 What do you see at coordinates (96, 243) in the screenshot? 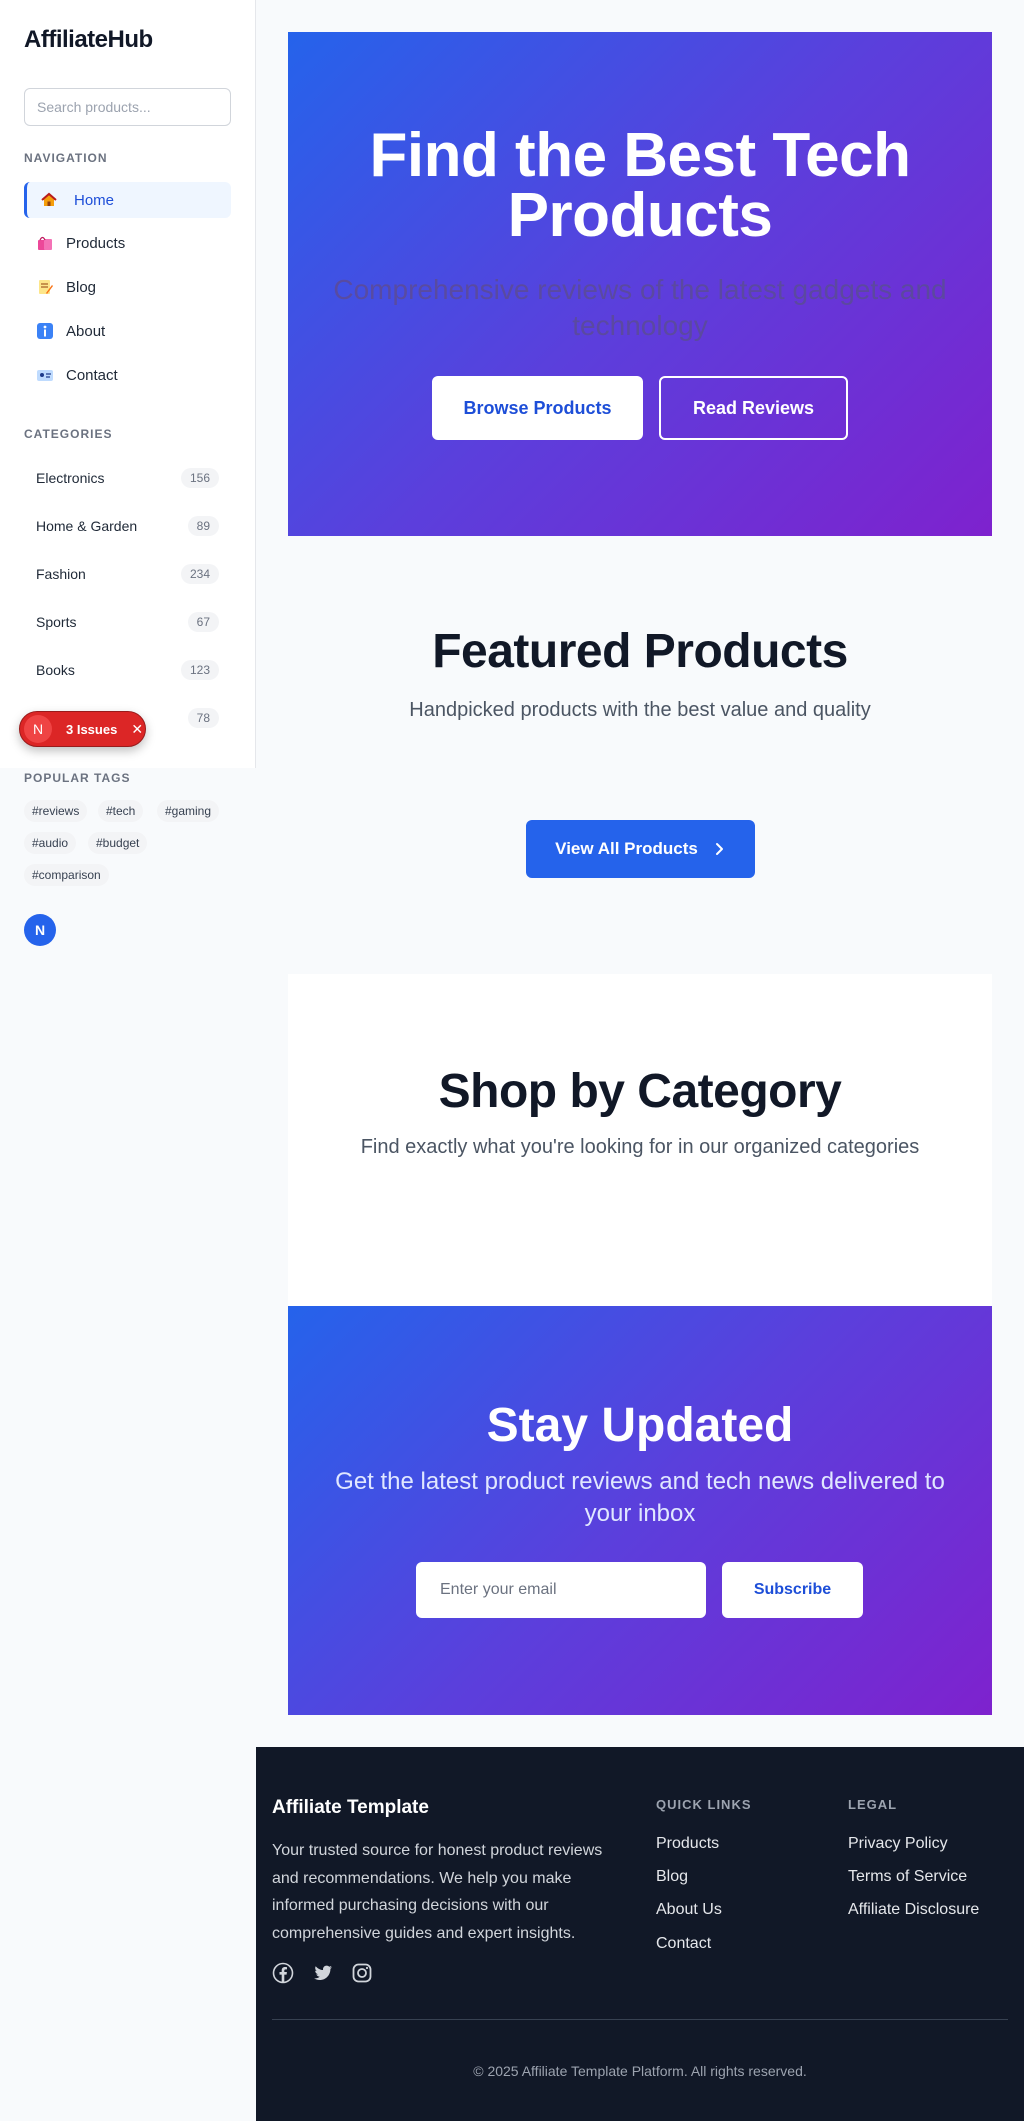
I see `sidebar-item-label: Products` at bounding box center [96, 243].